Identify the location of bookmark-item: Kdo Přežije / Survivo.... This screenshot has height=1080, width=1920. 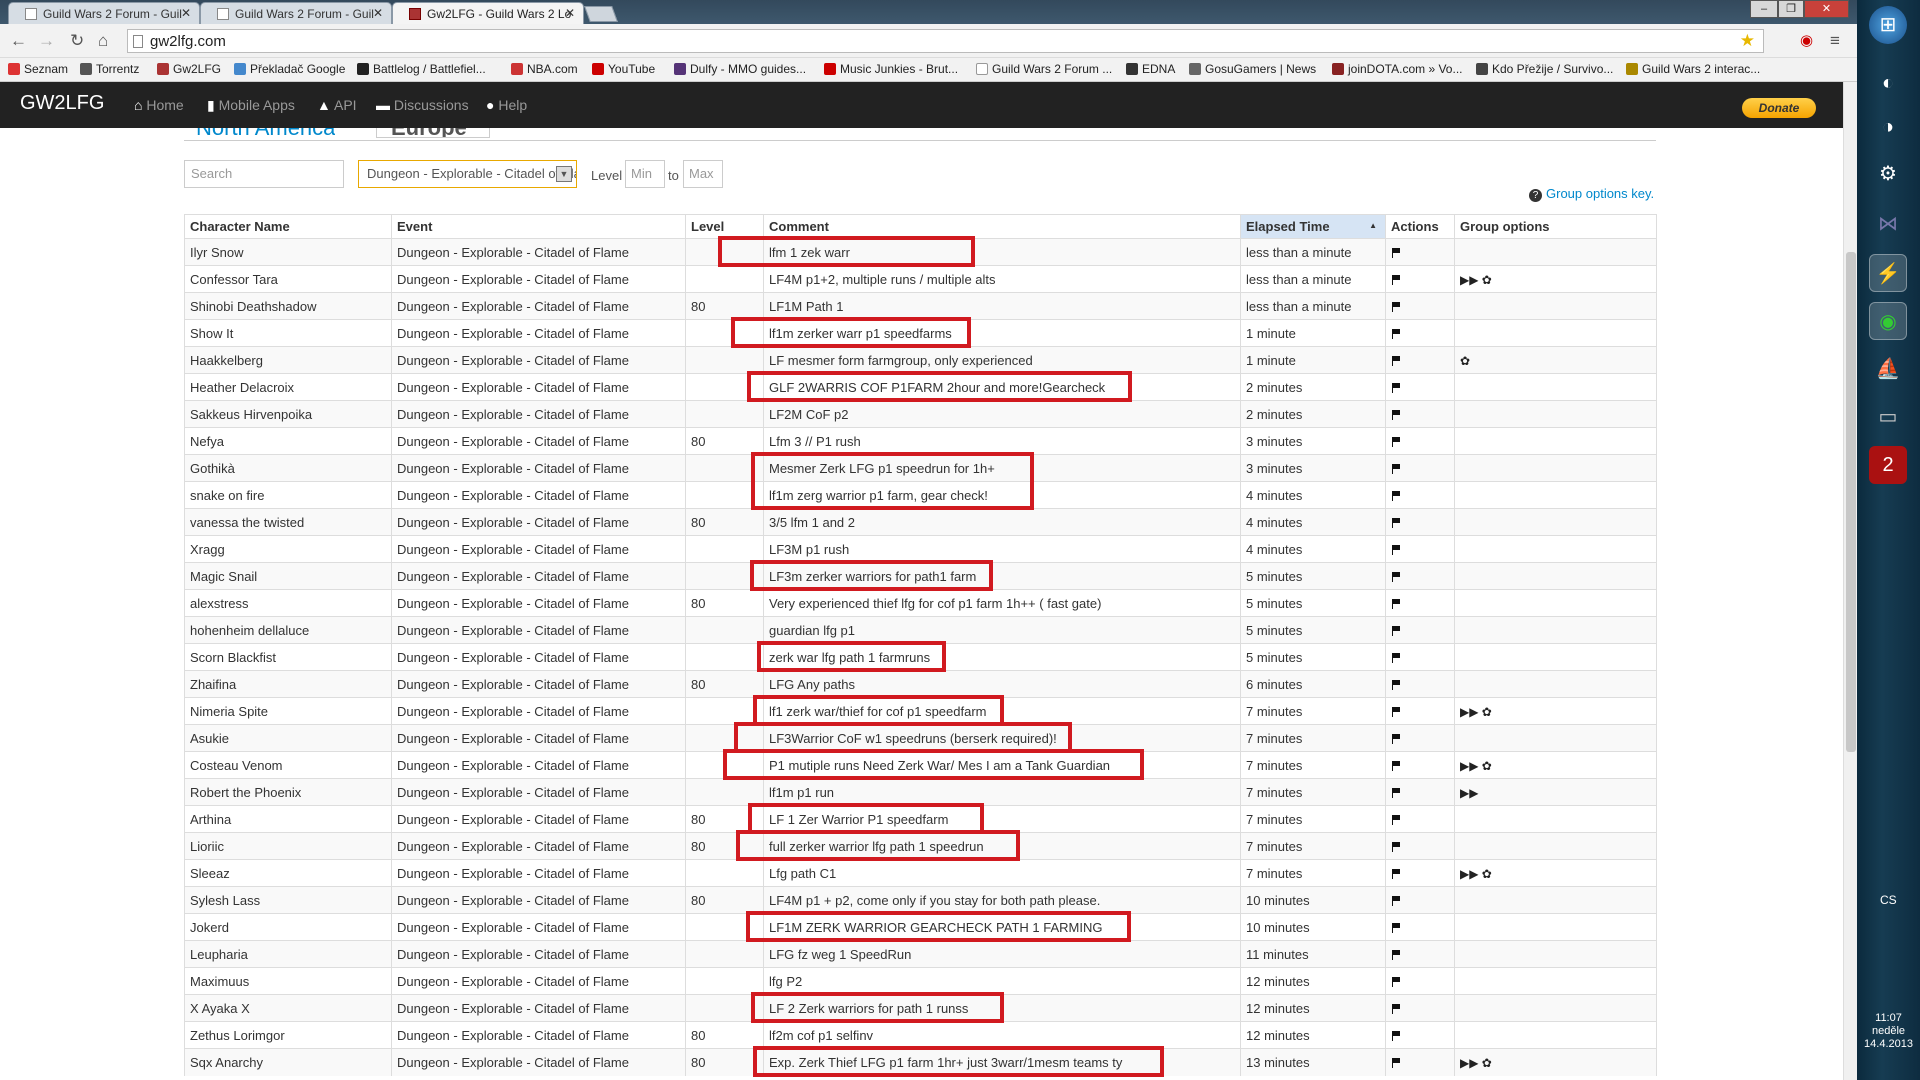
(1544, 69).